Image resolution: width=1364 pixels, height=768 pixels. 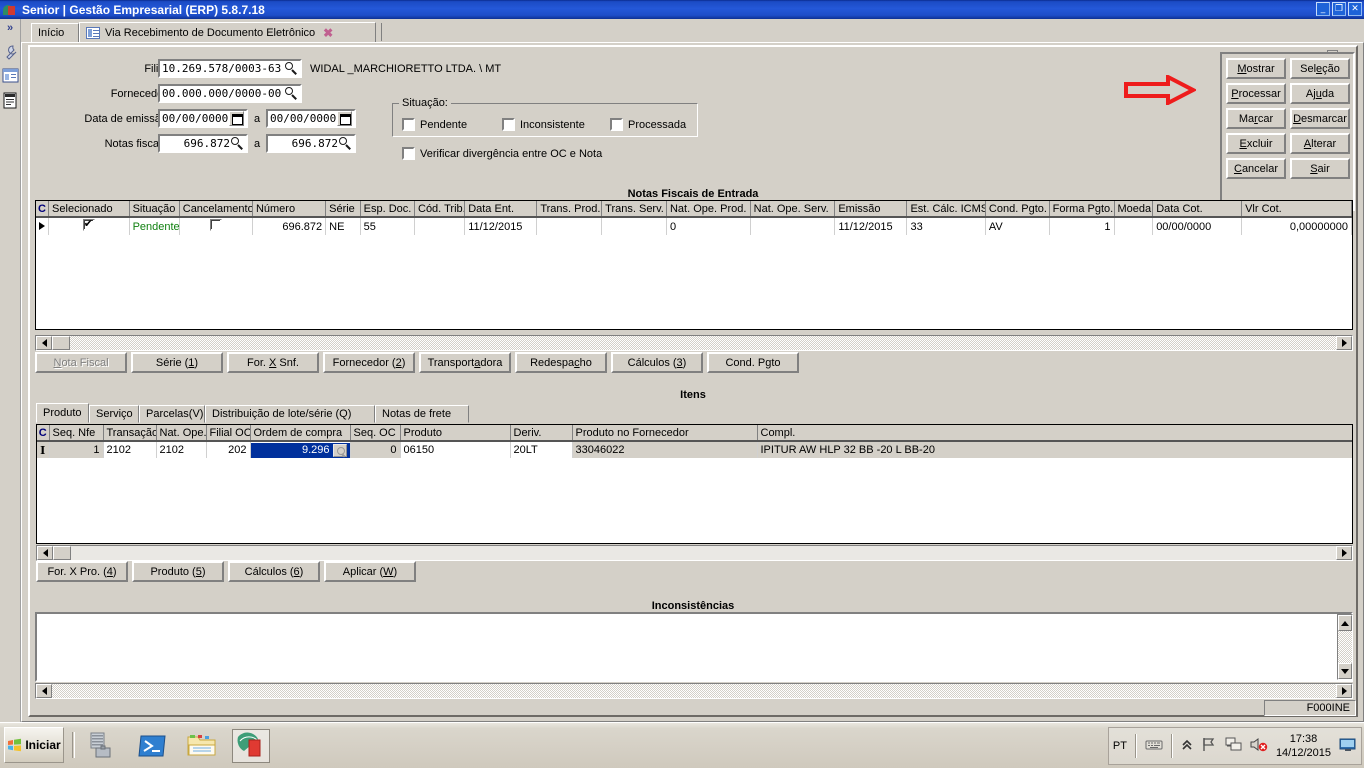 What do you see at coordinates (1120, 746) in the screenshot?
I see `language-indicator: PT` at bounding box center [1120, 746].